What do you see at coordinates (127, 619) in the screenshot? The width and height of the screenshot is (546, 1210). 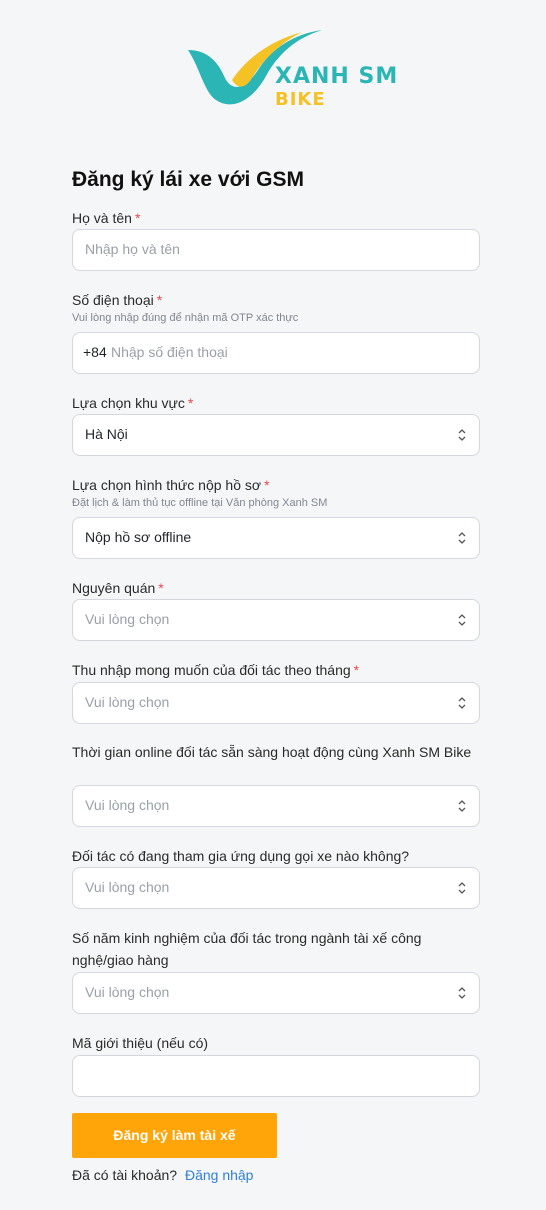 I see `hometown-placeholder: Vui lòng chọn` at bounding box center [127, 619].